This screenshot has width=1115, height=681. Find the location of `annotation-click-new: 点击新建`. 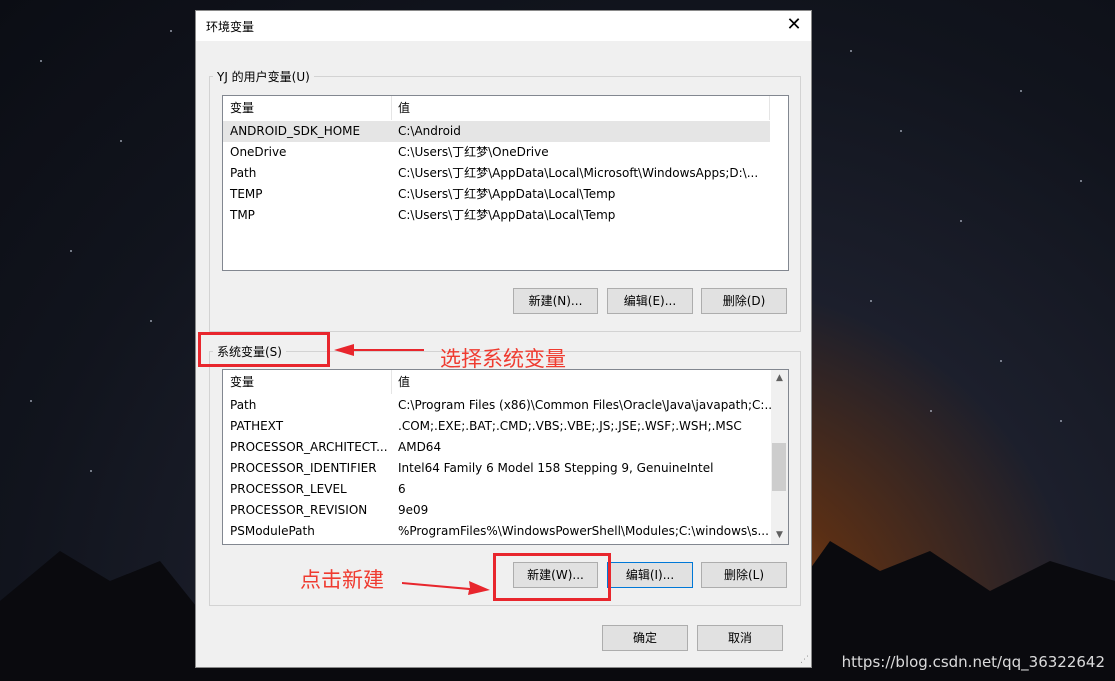

annotation-click-new: 点击新建 is located at coordinates (342, 580).